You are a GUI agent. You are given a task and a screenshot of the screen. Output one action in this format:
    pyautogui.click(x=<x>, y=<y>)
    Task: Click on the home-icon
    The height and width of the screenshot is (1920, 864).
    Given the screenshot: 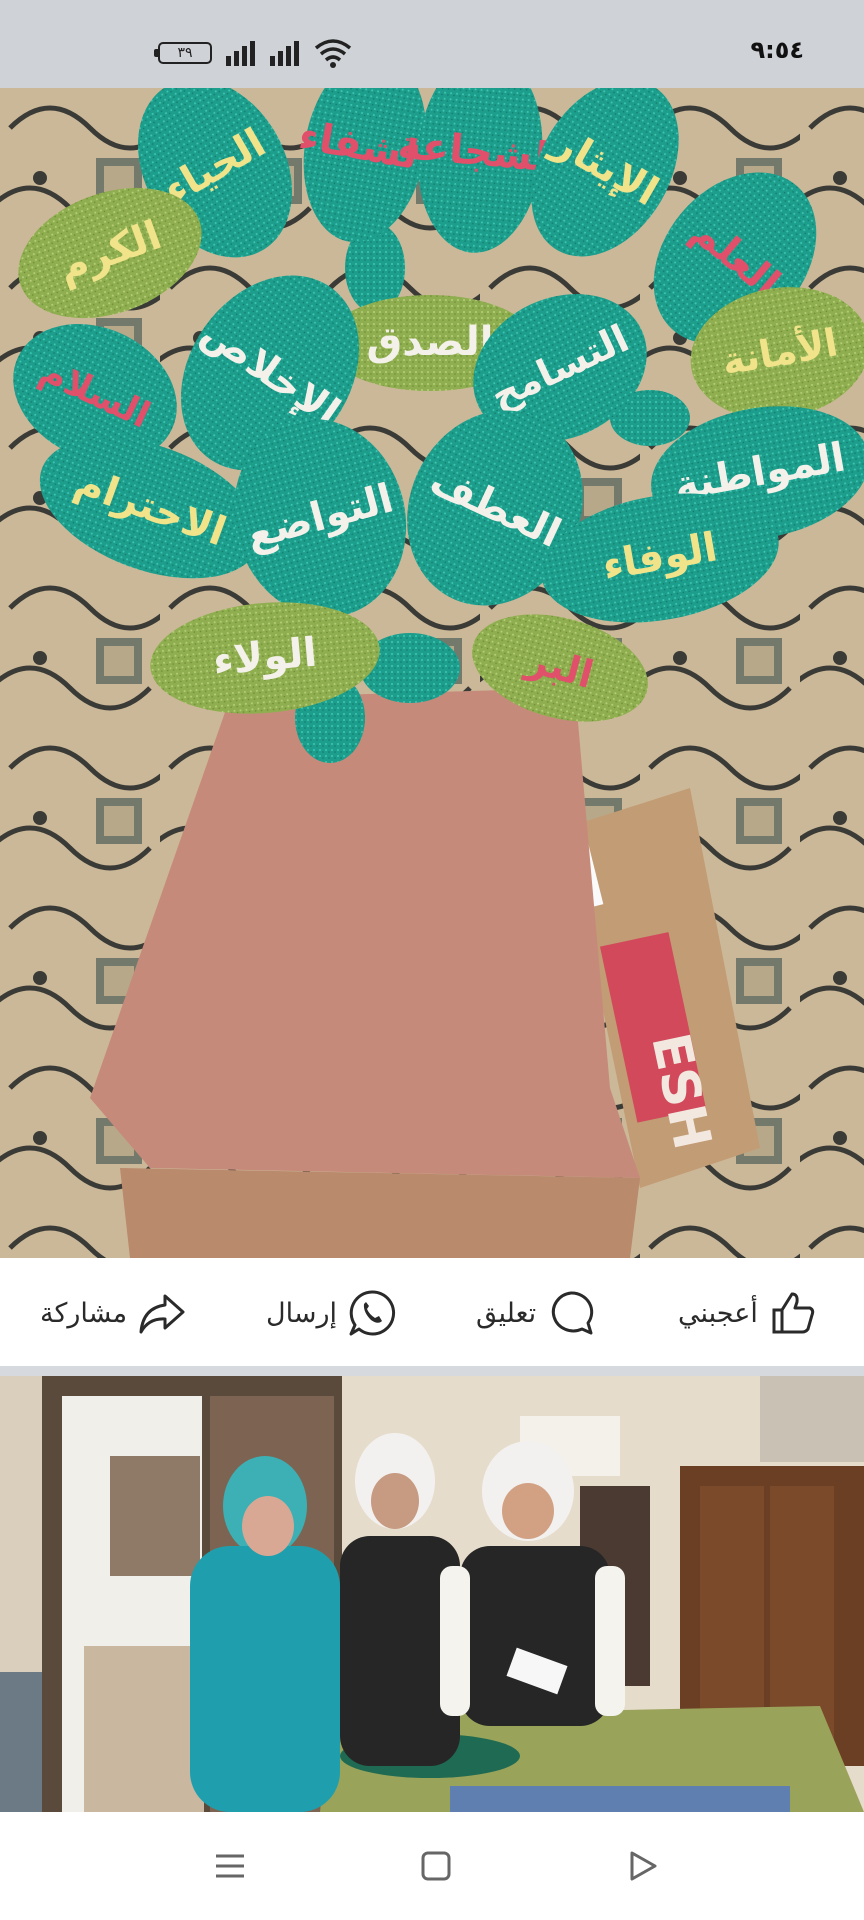 What is the action you would take?
    pyautogui.click(x=436, y=1866)
    